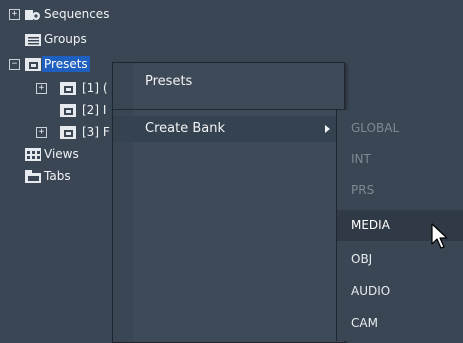 This screenshot has height=343, width=463. Describe the element at coordinates (400, 323) in the screenshot. I see `submenu-item-cam: CAM` at that location.